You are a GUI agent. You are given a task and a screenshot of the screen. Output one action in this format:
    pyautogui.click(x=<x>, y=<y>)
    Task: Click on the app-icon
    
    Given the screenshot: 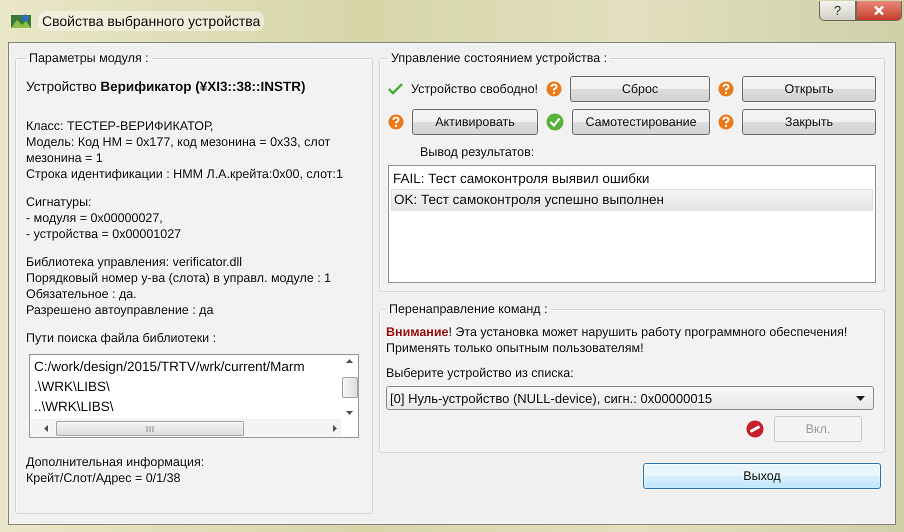 What is the action you would take?
    pyautogui.click(x=21, y=21)
    